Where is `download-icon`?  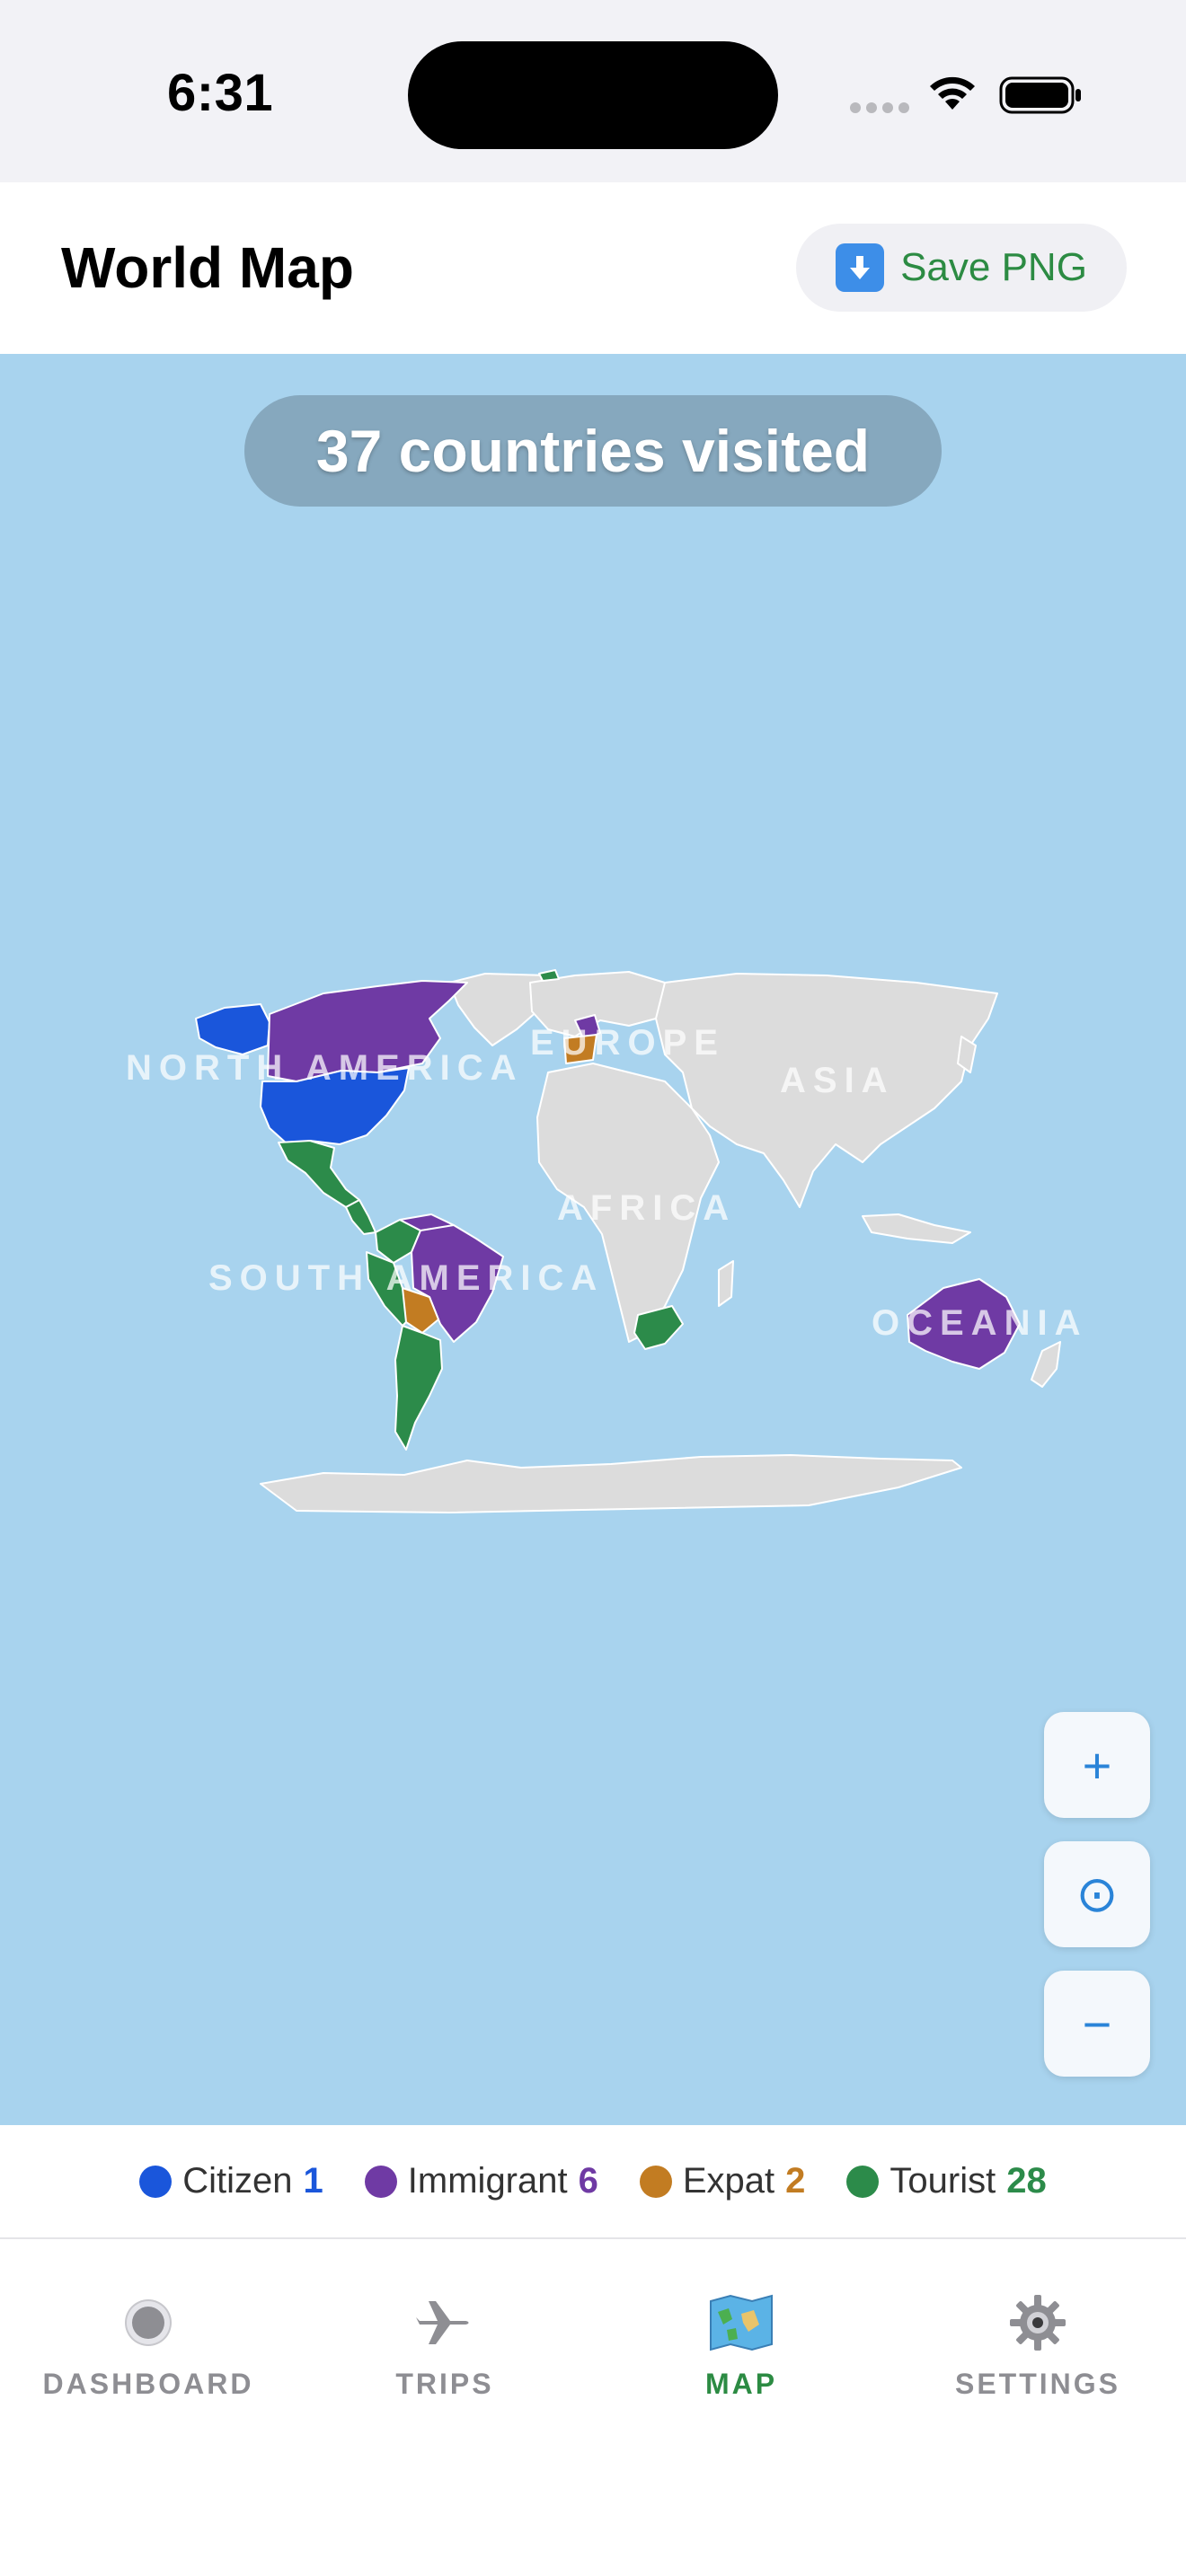
download-icon is located at coordinates (860, 267).